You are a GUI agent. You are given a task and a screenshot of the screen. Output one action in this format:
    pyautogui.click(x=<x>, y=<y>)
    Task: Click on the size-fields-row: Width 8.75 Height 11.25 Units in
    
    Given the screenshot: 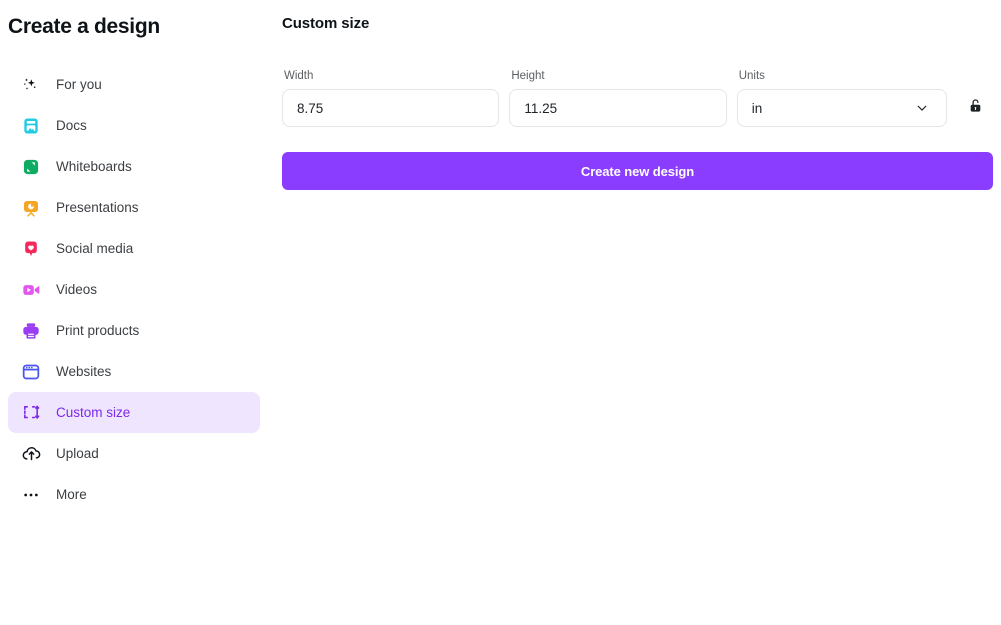 What is the action you would take?
    pyautogui.click(x=637, y=98)
    